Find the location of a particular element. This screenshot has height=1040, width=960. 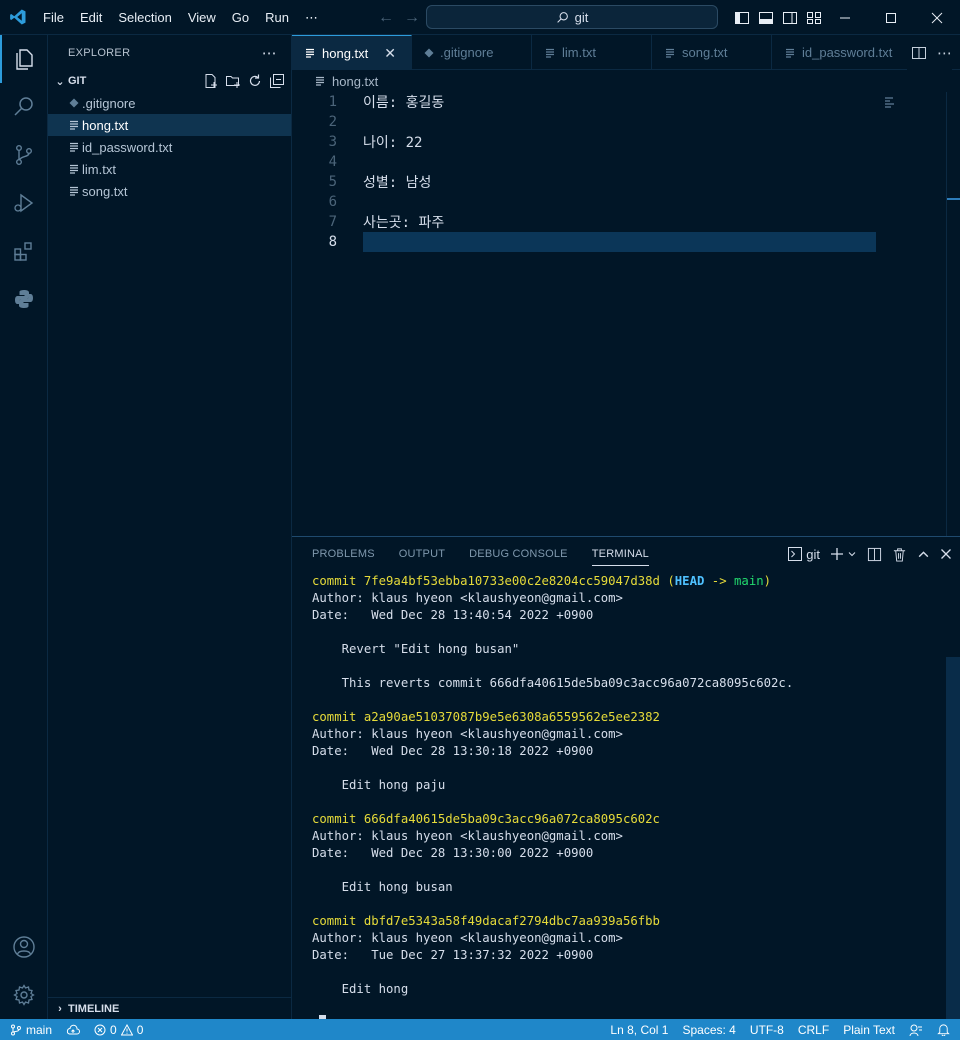

command-center: git is located at coordinates (572, 17).